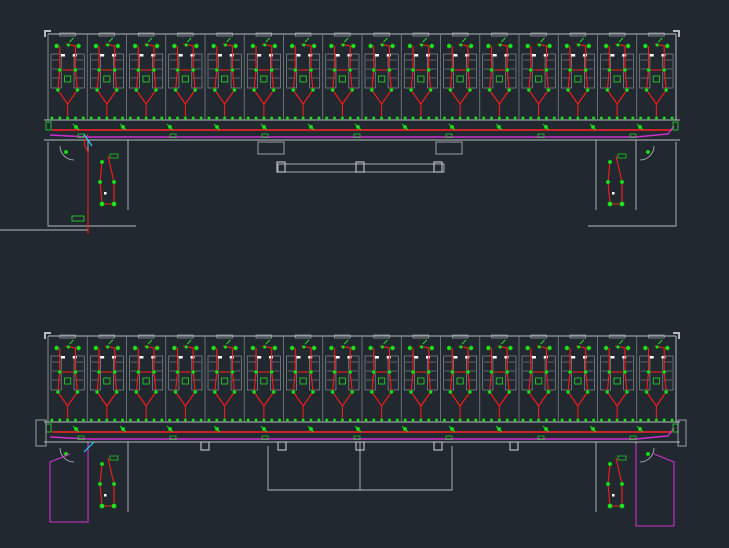  Describe the element at coordinates (438, 167) in the screenshot. I see `column` at that location.